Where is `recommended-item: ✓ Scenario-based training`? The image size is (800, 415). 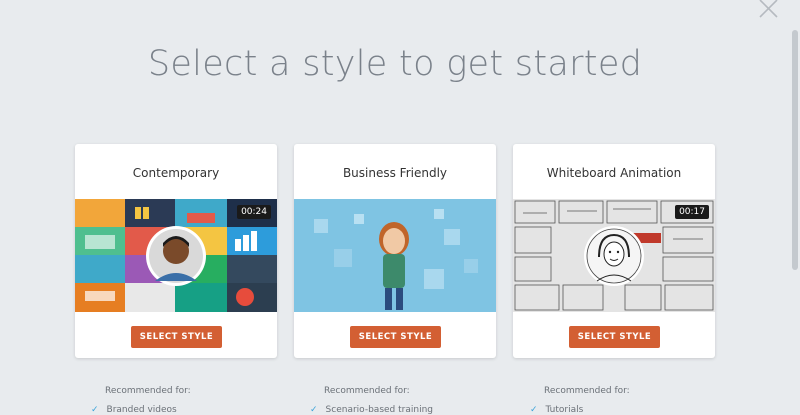 recommended-item: ✓ Scenario-based training is located at coordinates (371, 410).